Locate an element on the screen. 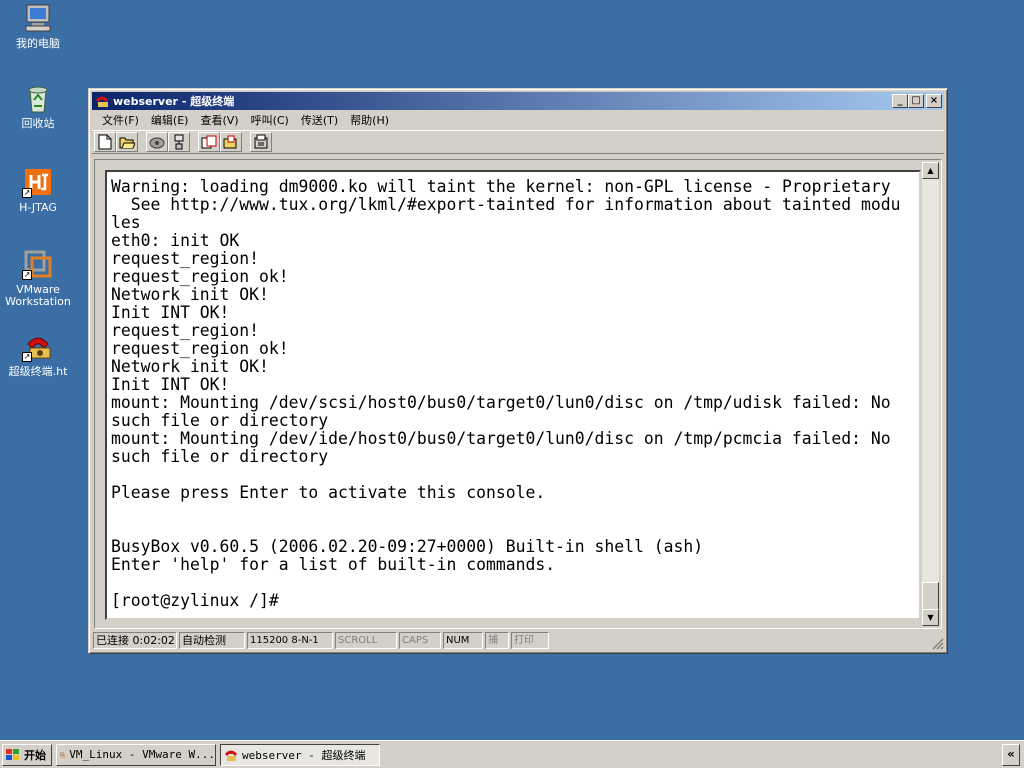 The height and width of the screenshot is (768, 1024). disconnect-icon is located at coordinates (179, 142).